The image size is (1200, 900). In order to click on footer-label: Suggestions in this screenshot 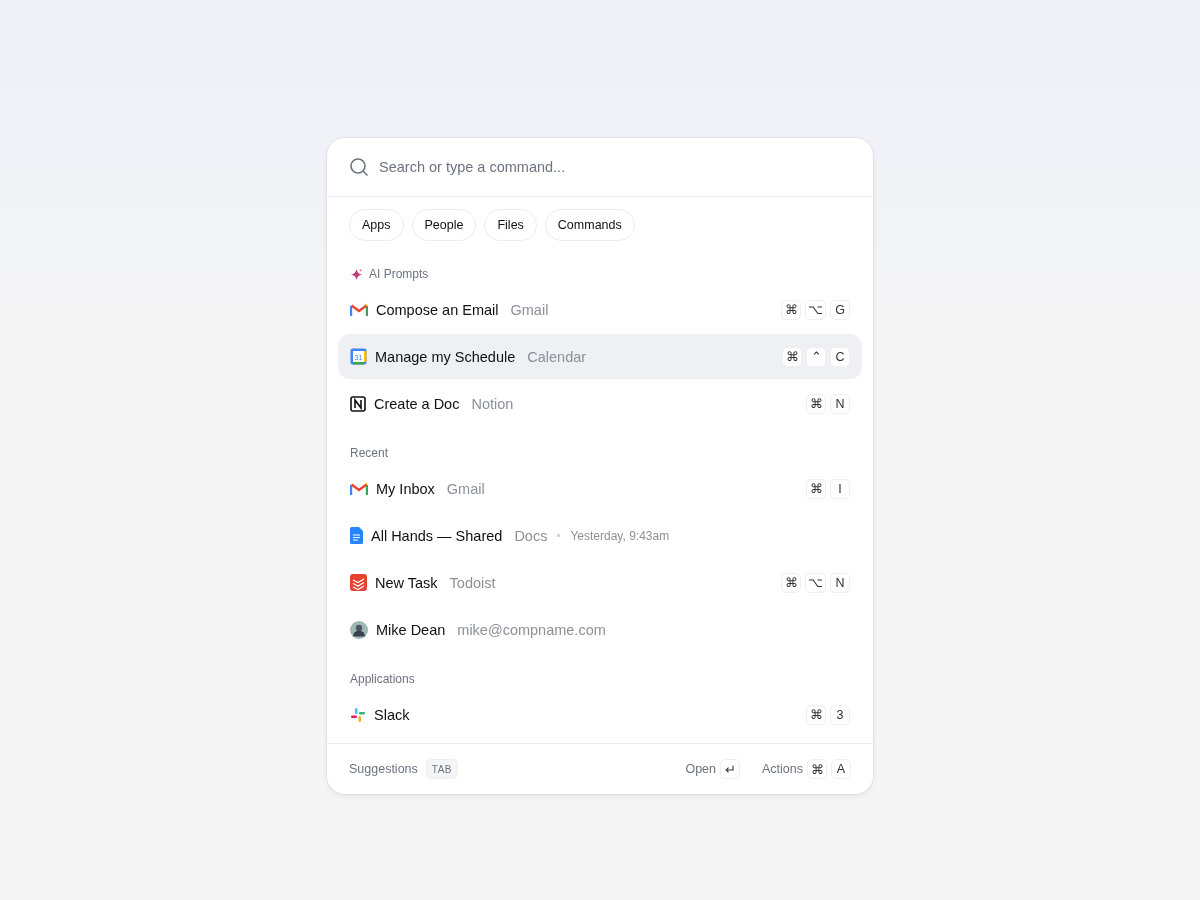, I will do `click(383, 769)`.